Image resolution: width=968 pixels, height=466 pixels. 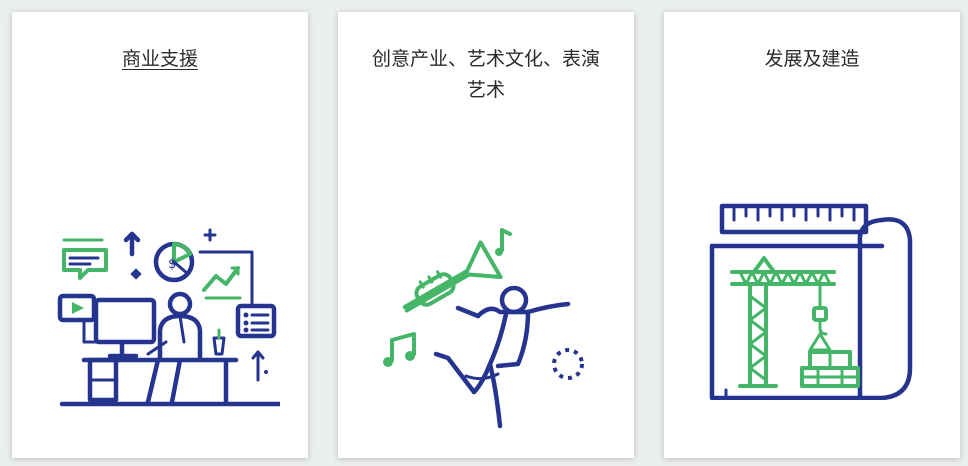 I want to click on card-title-development-construction: 发展及建造, so click(x=812, y=59).